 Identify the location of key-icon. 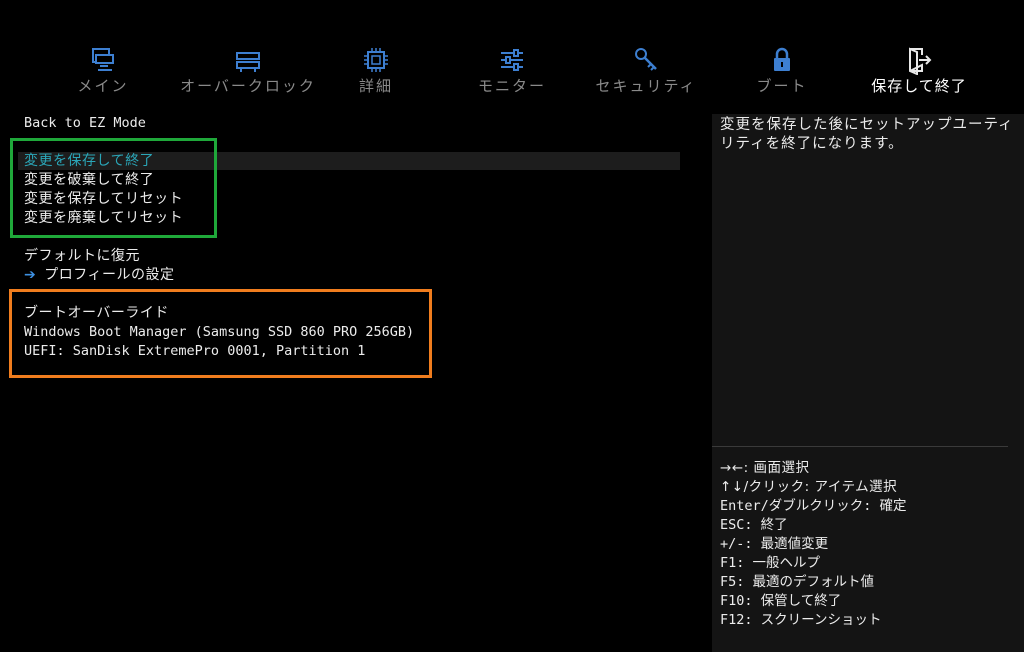
(646, 59).